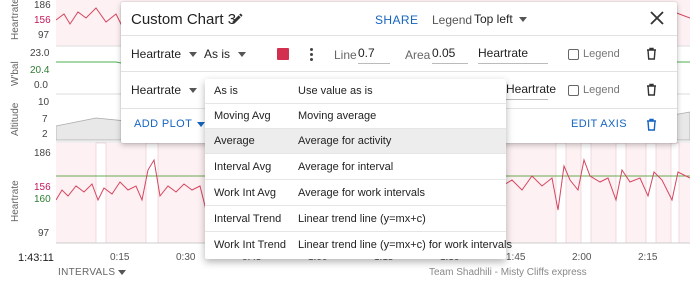  What do you see at coordinates (493, 19) in the screenshot?
I see `legend-position-value: Top left` at bounding box center [493, 19].